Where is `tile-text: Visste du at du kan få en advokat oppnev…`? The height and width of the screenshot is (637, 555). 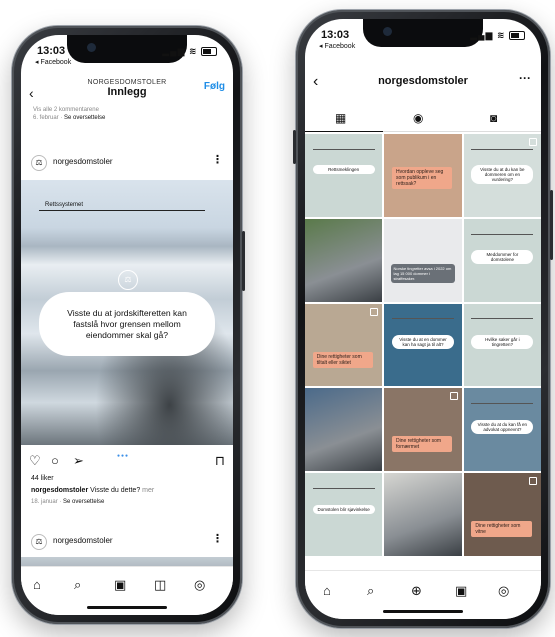
tile-text: Visste du at du kan få en advokat oppnev… is located at coordinates (502, 426).